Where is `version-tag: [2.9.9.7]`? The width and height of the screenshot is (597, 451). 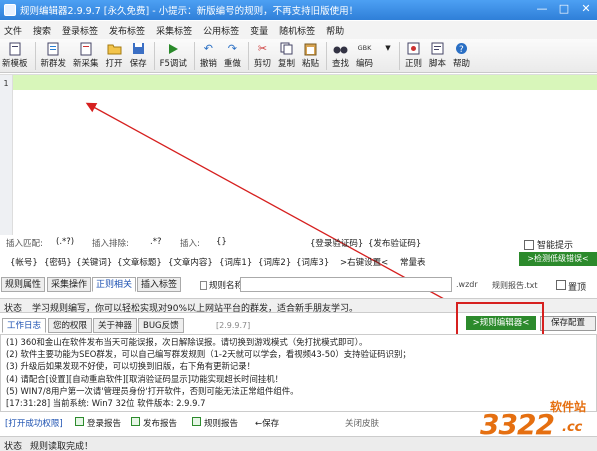
version-tag: [2.9.9.7] is located at coordinates (233, 325).